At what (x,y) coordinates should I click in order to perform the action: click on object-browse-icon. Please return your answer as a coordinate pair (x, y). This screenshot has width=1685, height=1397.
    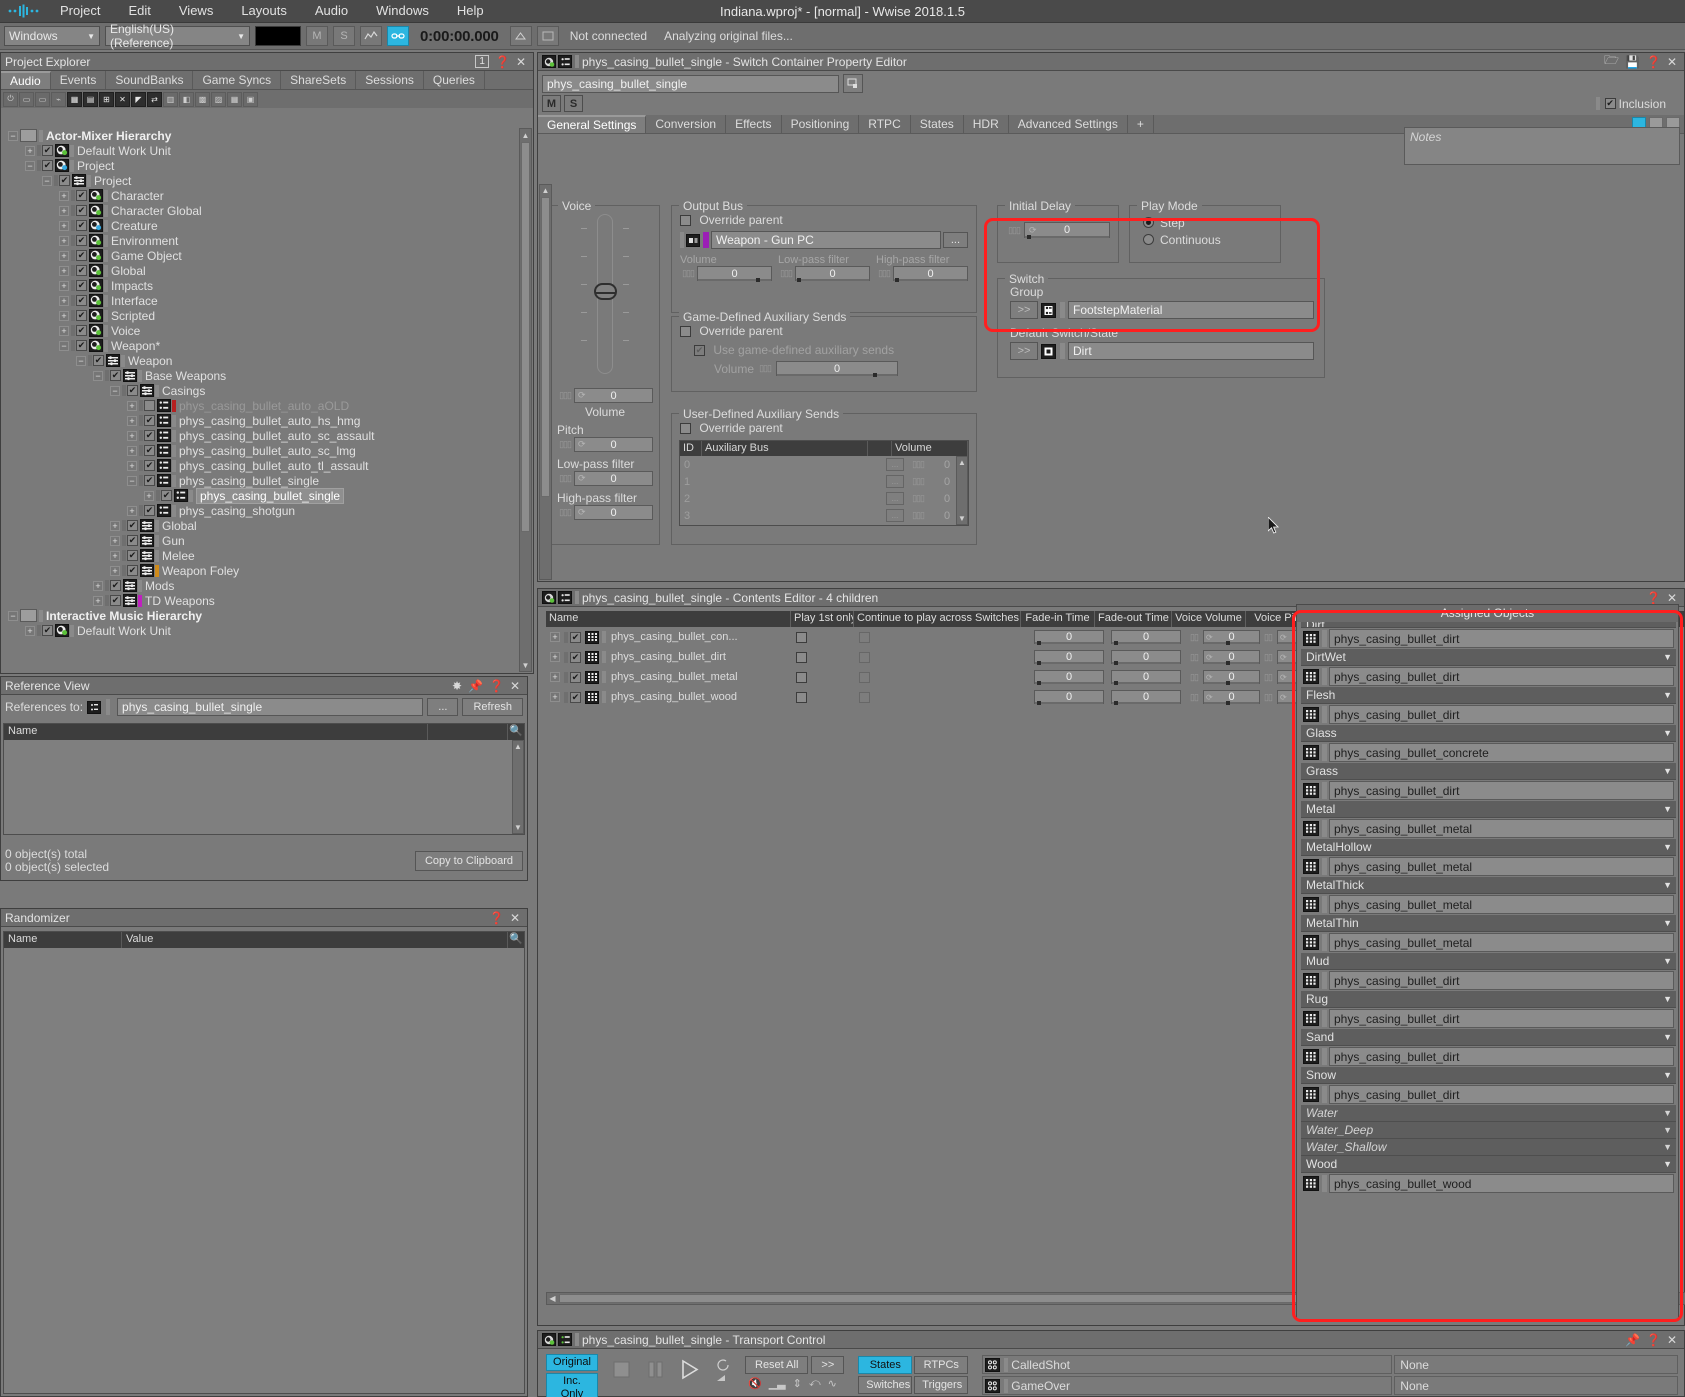
    Looking at the image, I should click on (853, 83).